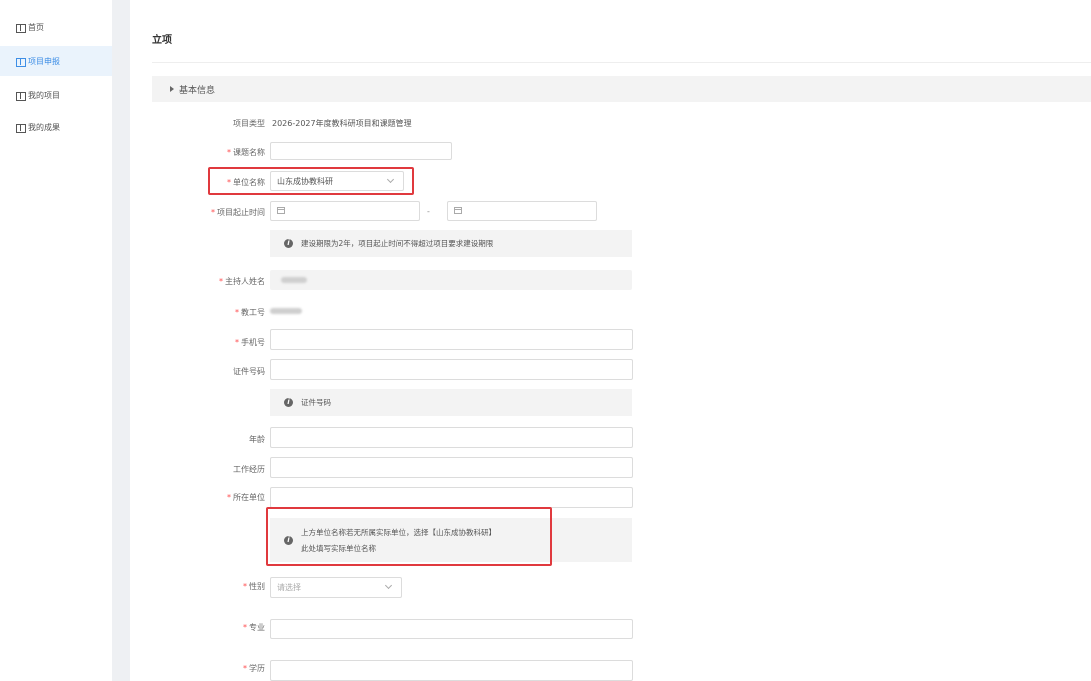 Image resolution: width=1091 pixels, height=681 pixels. Describe the element at coordinates (342, 123) in the screenshot. I see `project-type-value: 2026-2027年度教科研项目和课题管理` at that location.